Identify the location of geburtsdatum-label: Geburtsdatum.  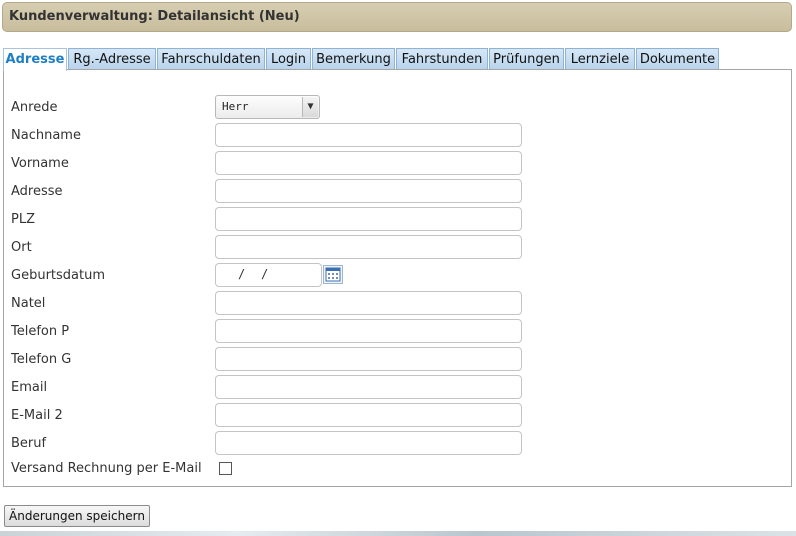
(58, 275).